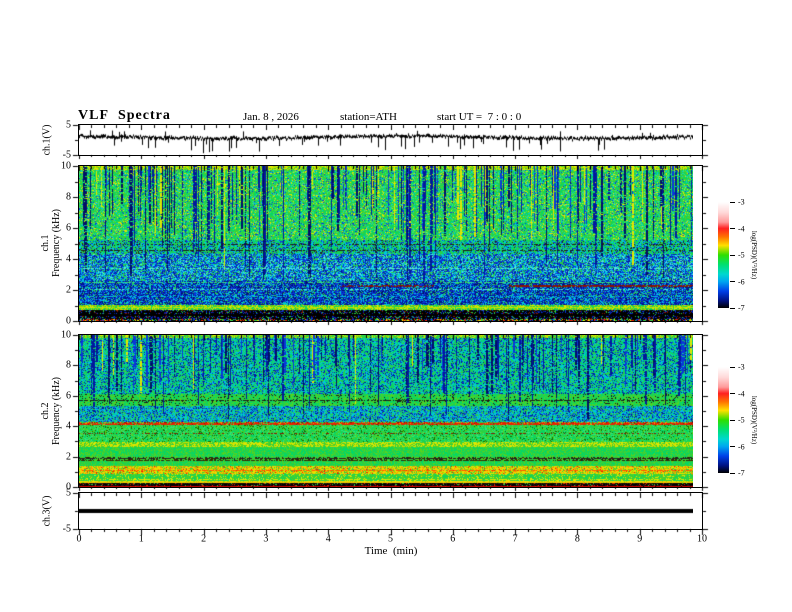 The width and height of the screenshot is (792, 612). What do you see at coordinates (204, 539) in the screenshot?
I see `x-tick-label: 2` at bounding box center [204, 539].